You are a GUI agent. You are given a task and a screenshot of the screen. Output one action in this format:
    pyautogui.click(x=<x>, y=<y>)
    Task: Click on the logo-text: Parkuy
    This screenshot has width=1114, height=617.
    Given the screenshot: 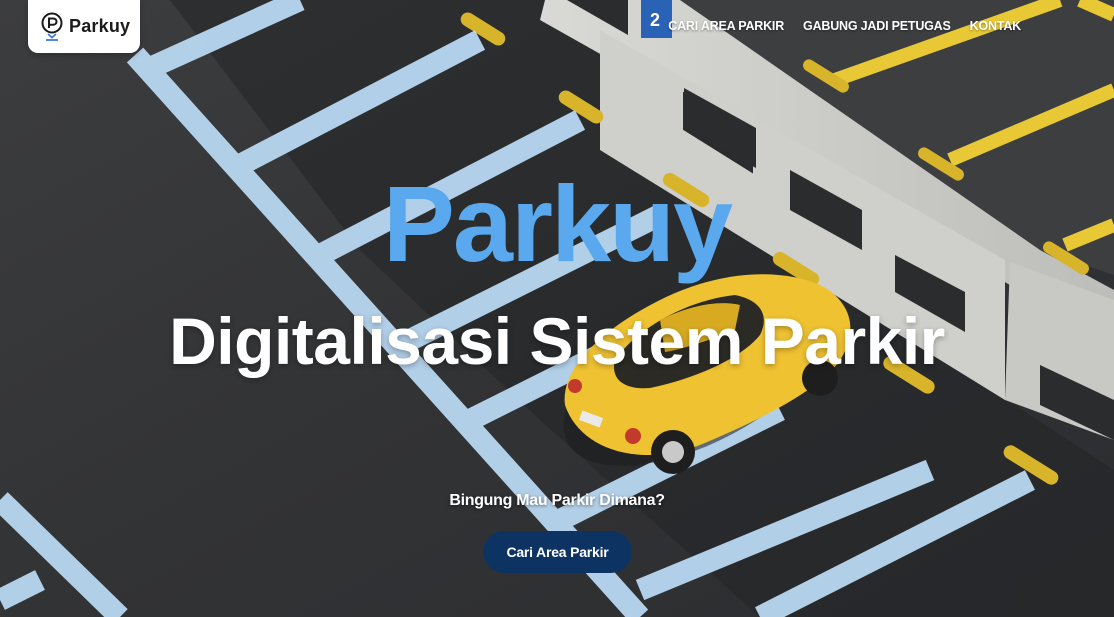 What is the action you would take?
    pyautogui.click(x=100, y=26)
    